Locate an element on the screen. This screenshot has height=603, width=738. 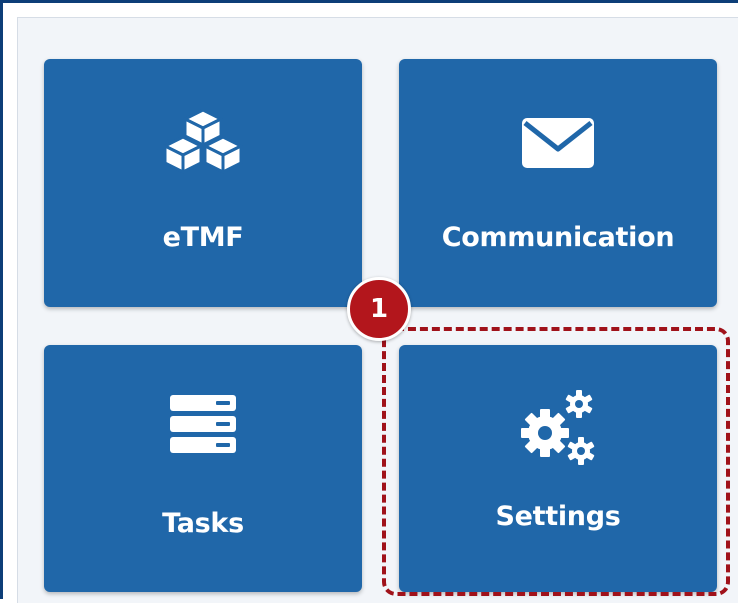
step-number-badge: 1 is located at coordinates (379, 309).